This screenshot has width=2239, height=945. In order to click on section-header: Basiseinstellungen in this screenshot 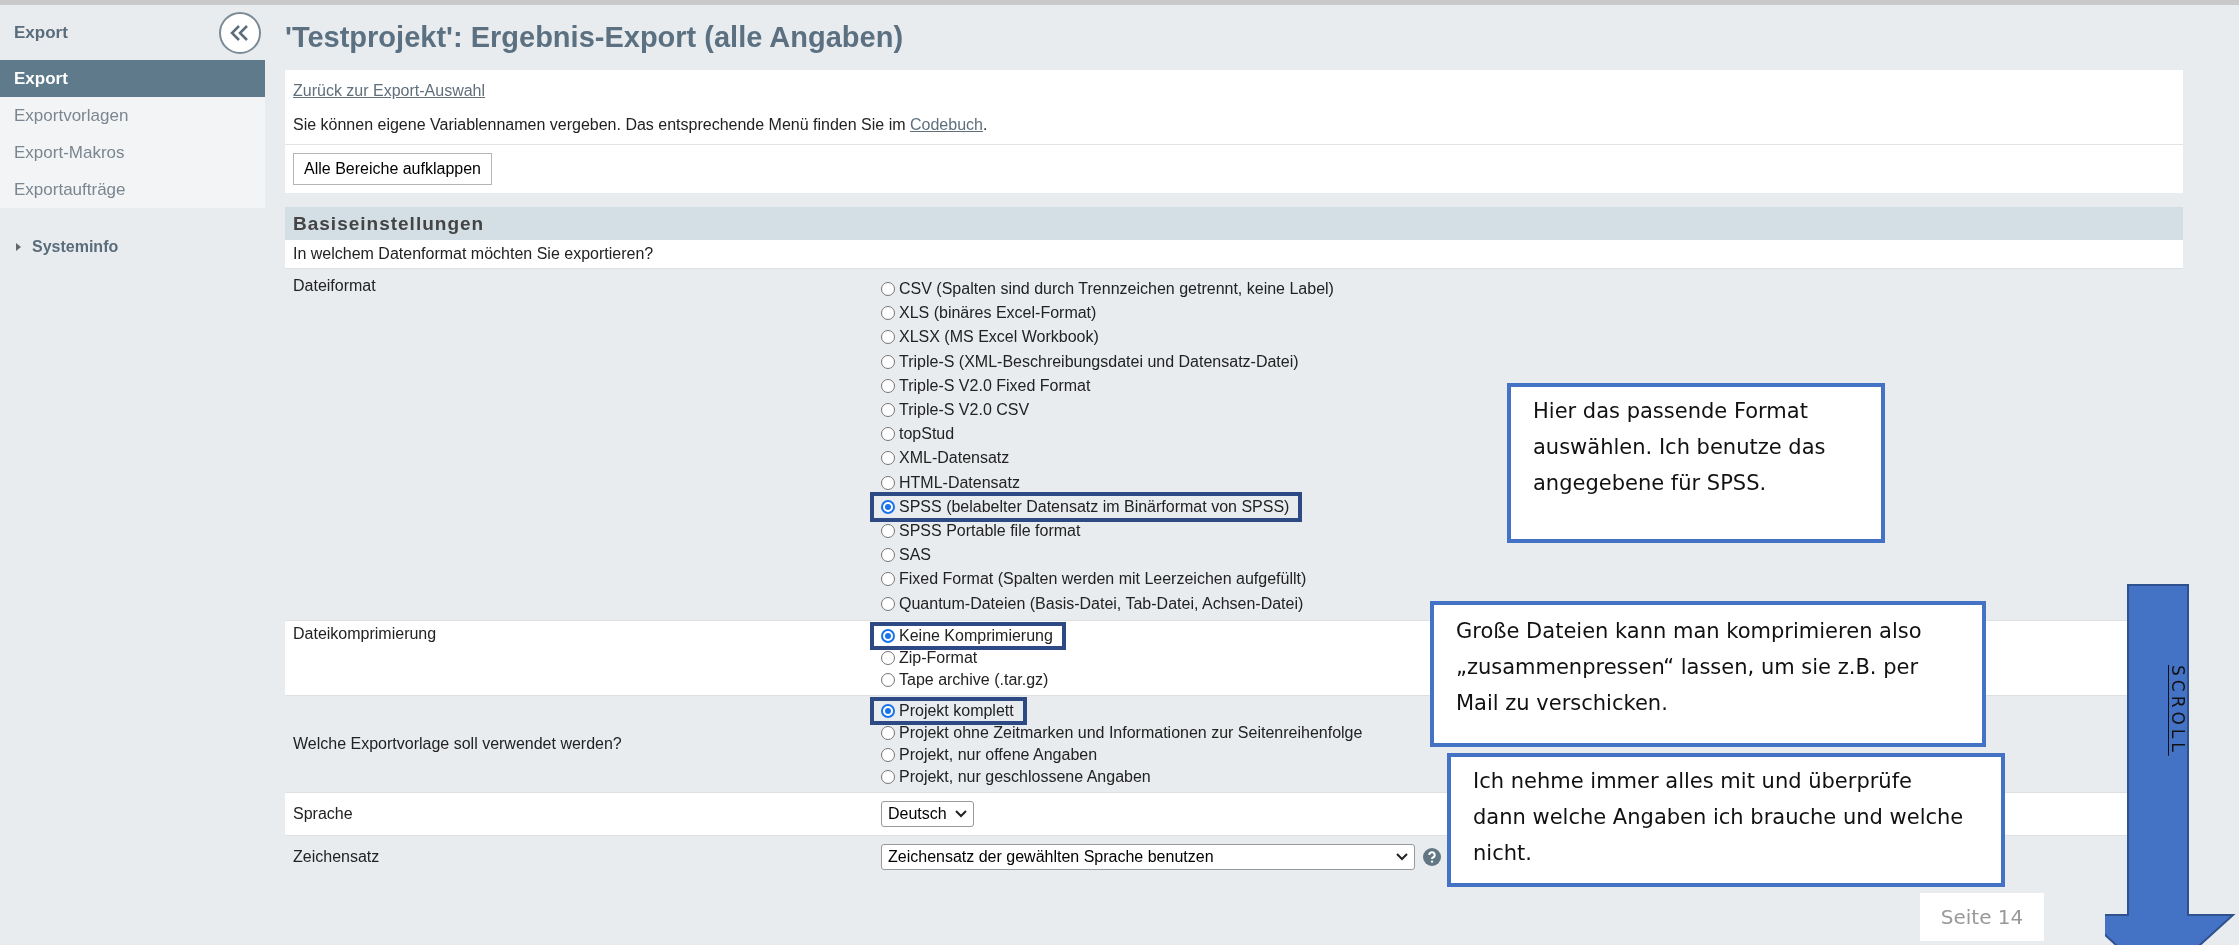, I will do `click(1234, 223)`.